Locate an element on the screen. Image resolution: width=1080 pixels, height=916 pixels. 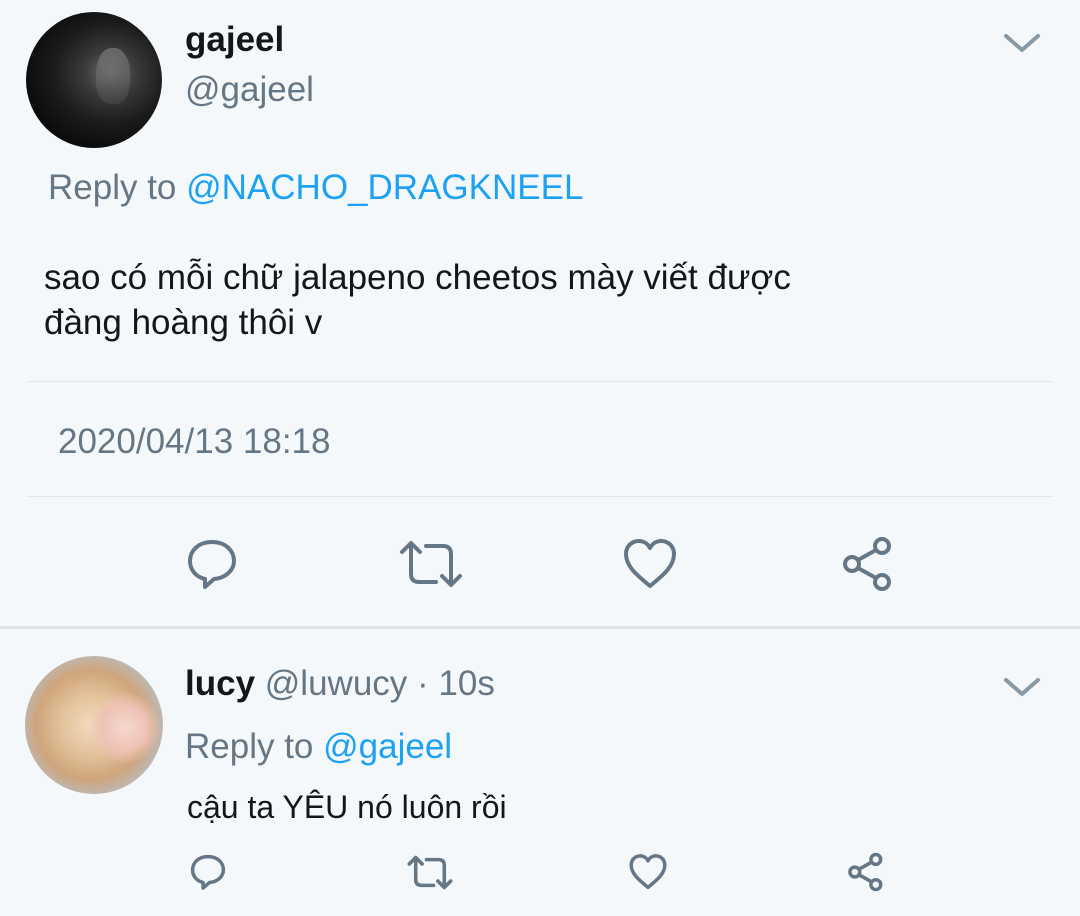
reply-to-line: Reply to @gajeel is located at coordinates (318, 747).